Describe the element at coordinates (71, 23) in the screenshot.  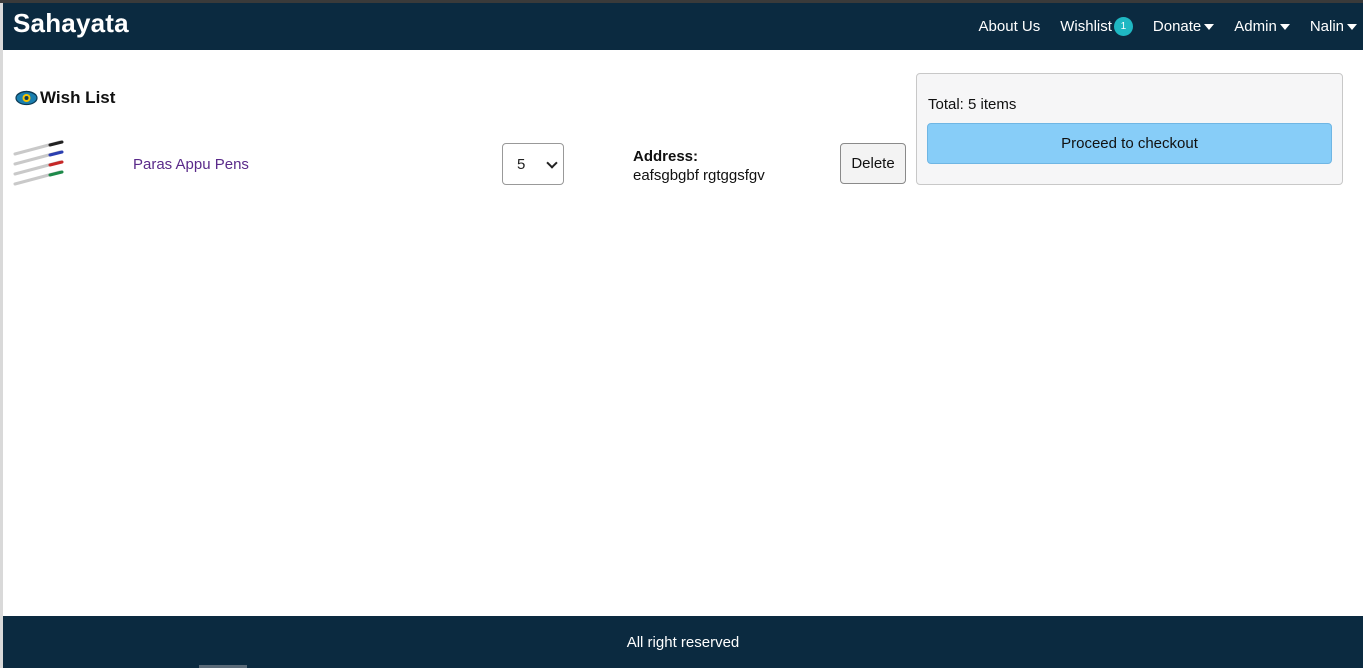
I see `brand-logo: Sahayata` at that location.